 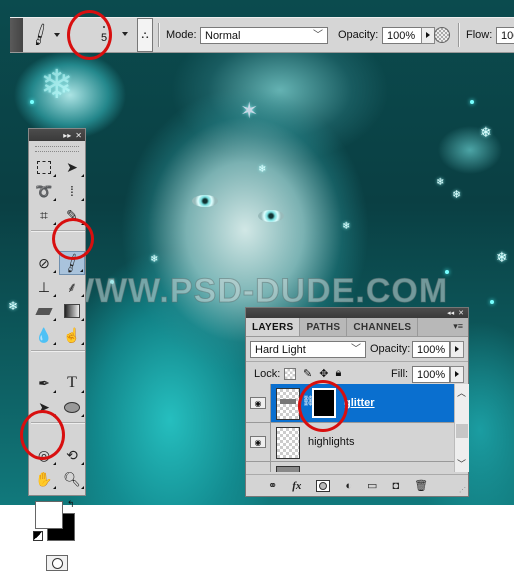 What do you see at coordinates (457, 374) in the screenshot?
I see `fill-slider-button` at bounding box center [457, 374].